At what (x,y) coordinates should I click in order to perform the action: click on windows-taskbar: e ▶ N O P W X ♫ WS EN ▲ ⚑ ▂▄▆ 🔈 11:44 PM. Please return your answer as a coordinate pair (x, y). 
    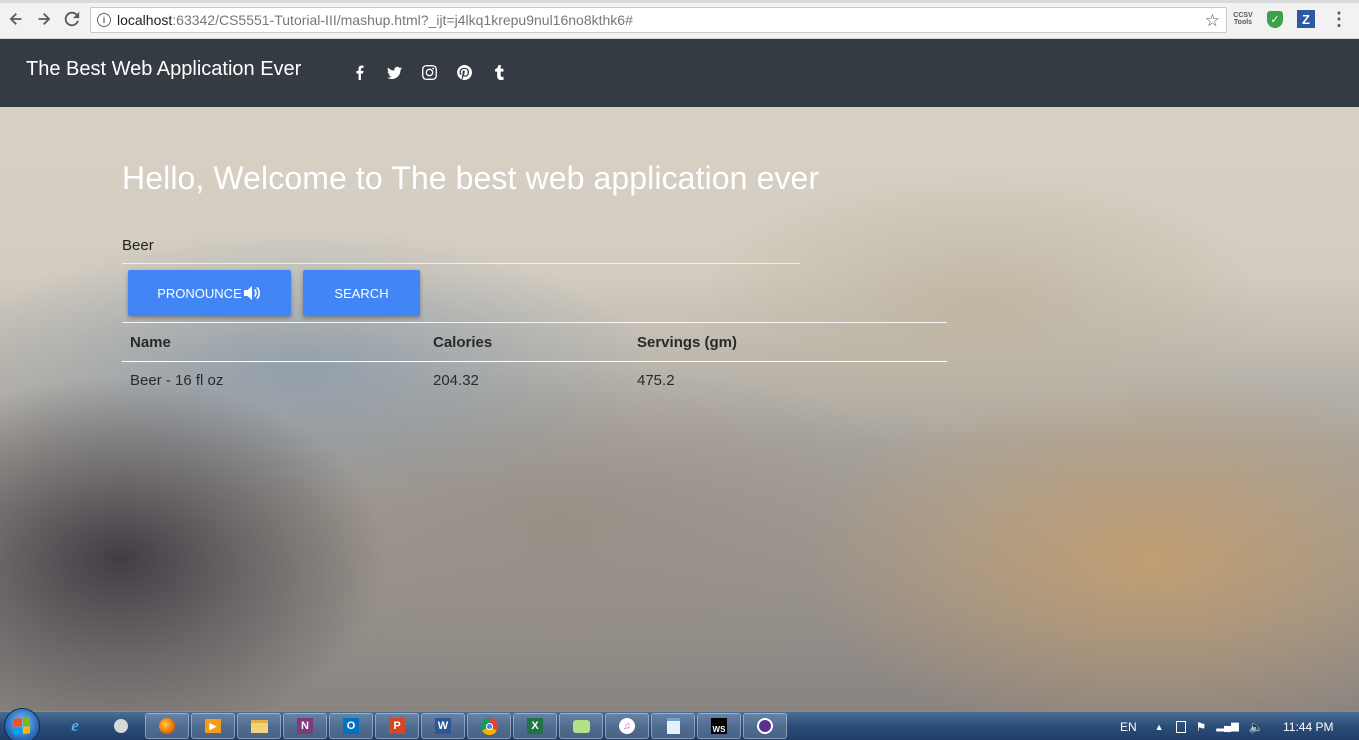
    Looking at the image, I should click on (679, 724).